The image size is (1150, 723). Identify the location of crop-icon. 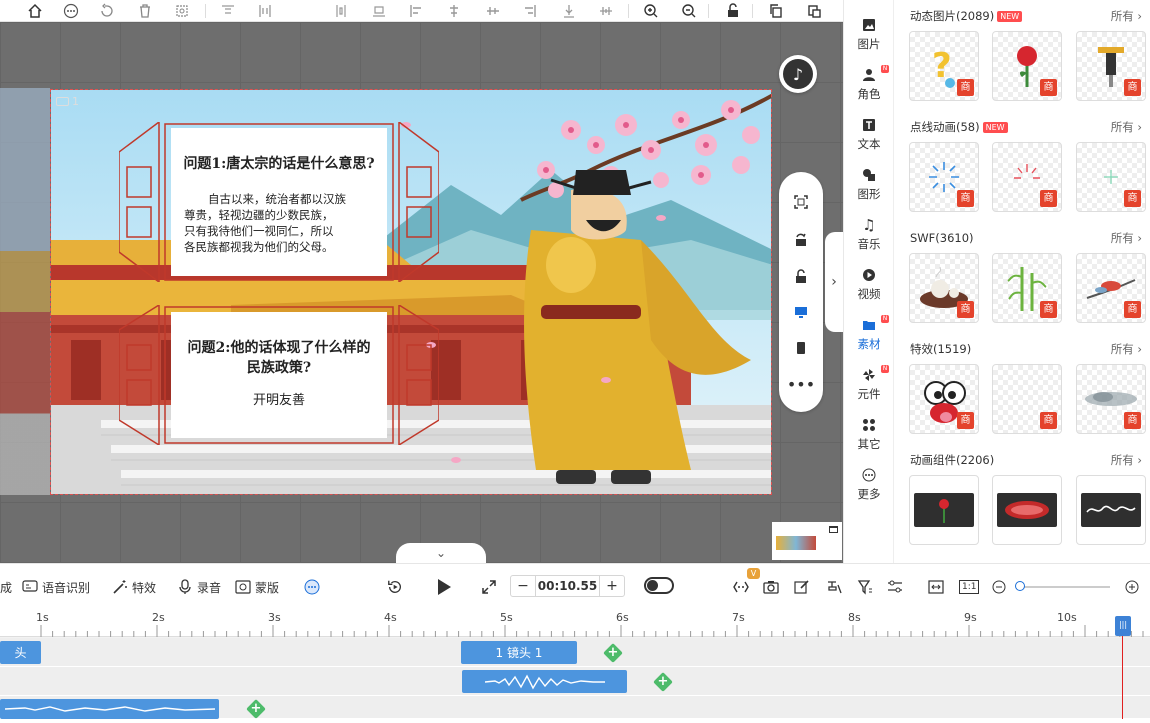
(182, 11).